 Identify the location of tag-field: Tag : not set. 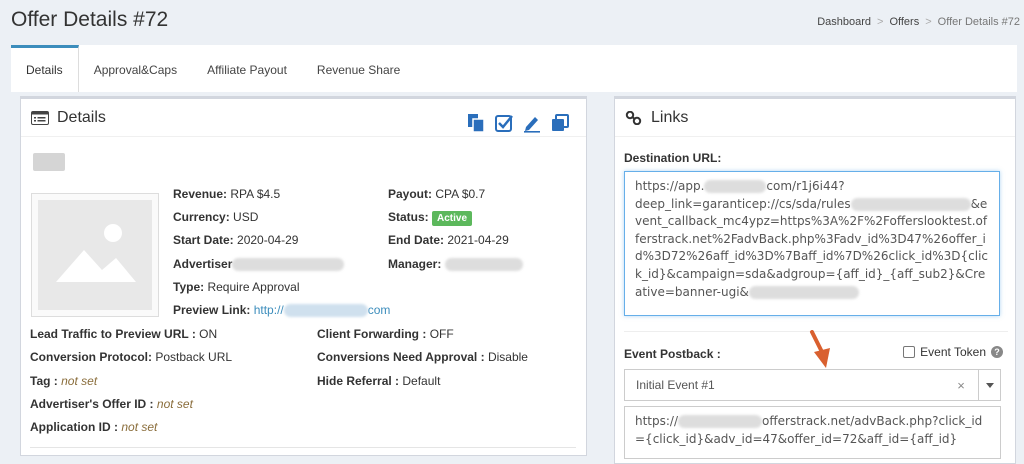
(64, 381).